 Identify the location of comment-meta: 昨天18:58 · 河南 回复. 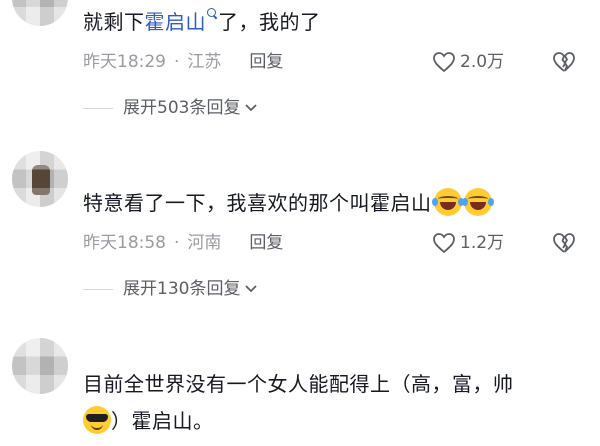
(183, 243).